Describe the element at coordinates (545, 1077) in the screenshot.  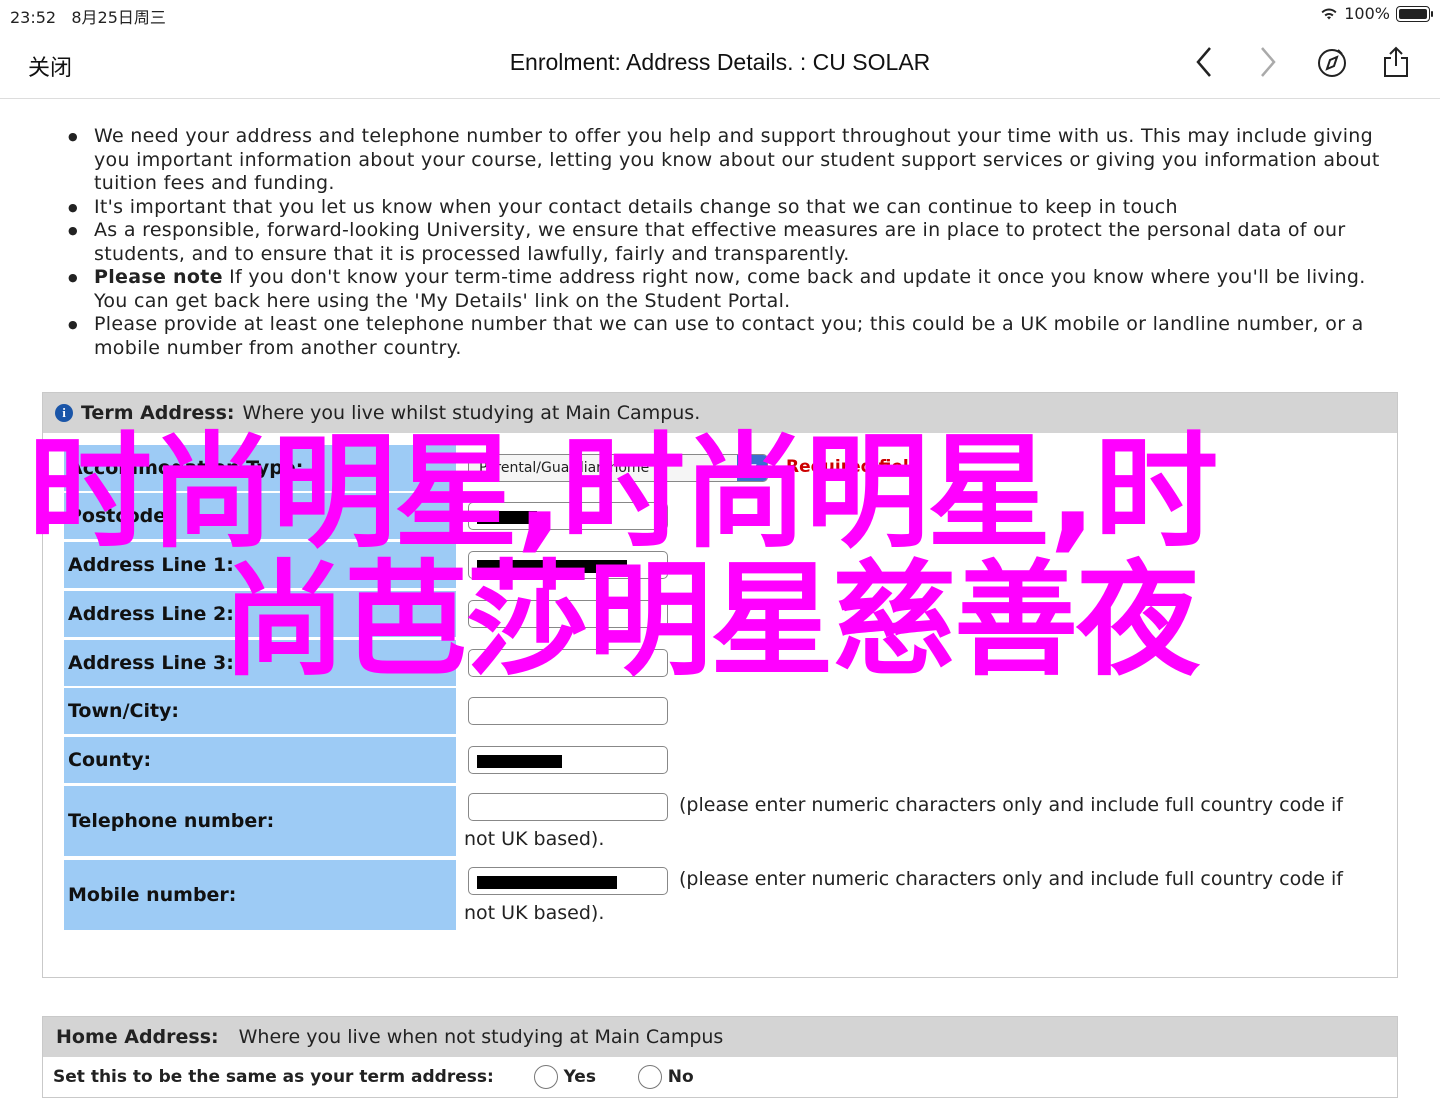
I see `yes-radio` at that location.